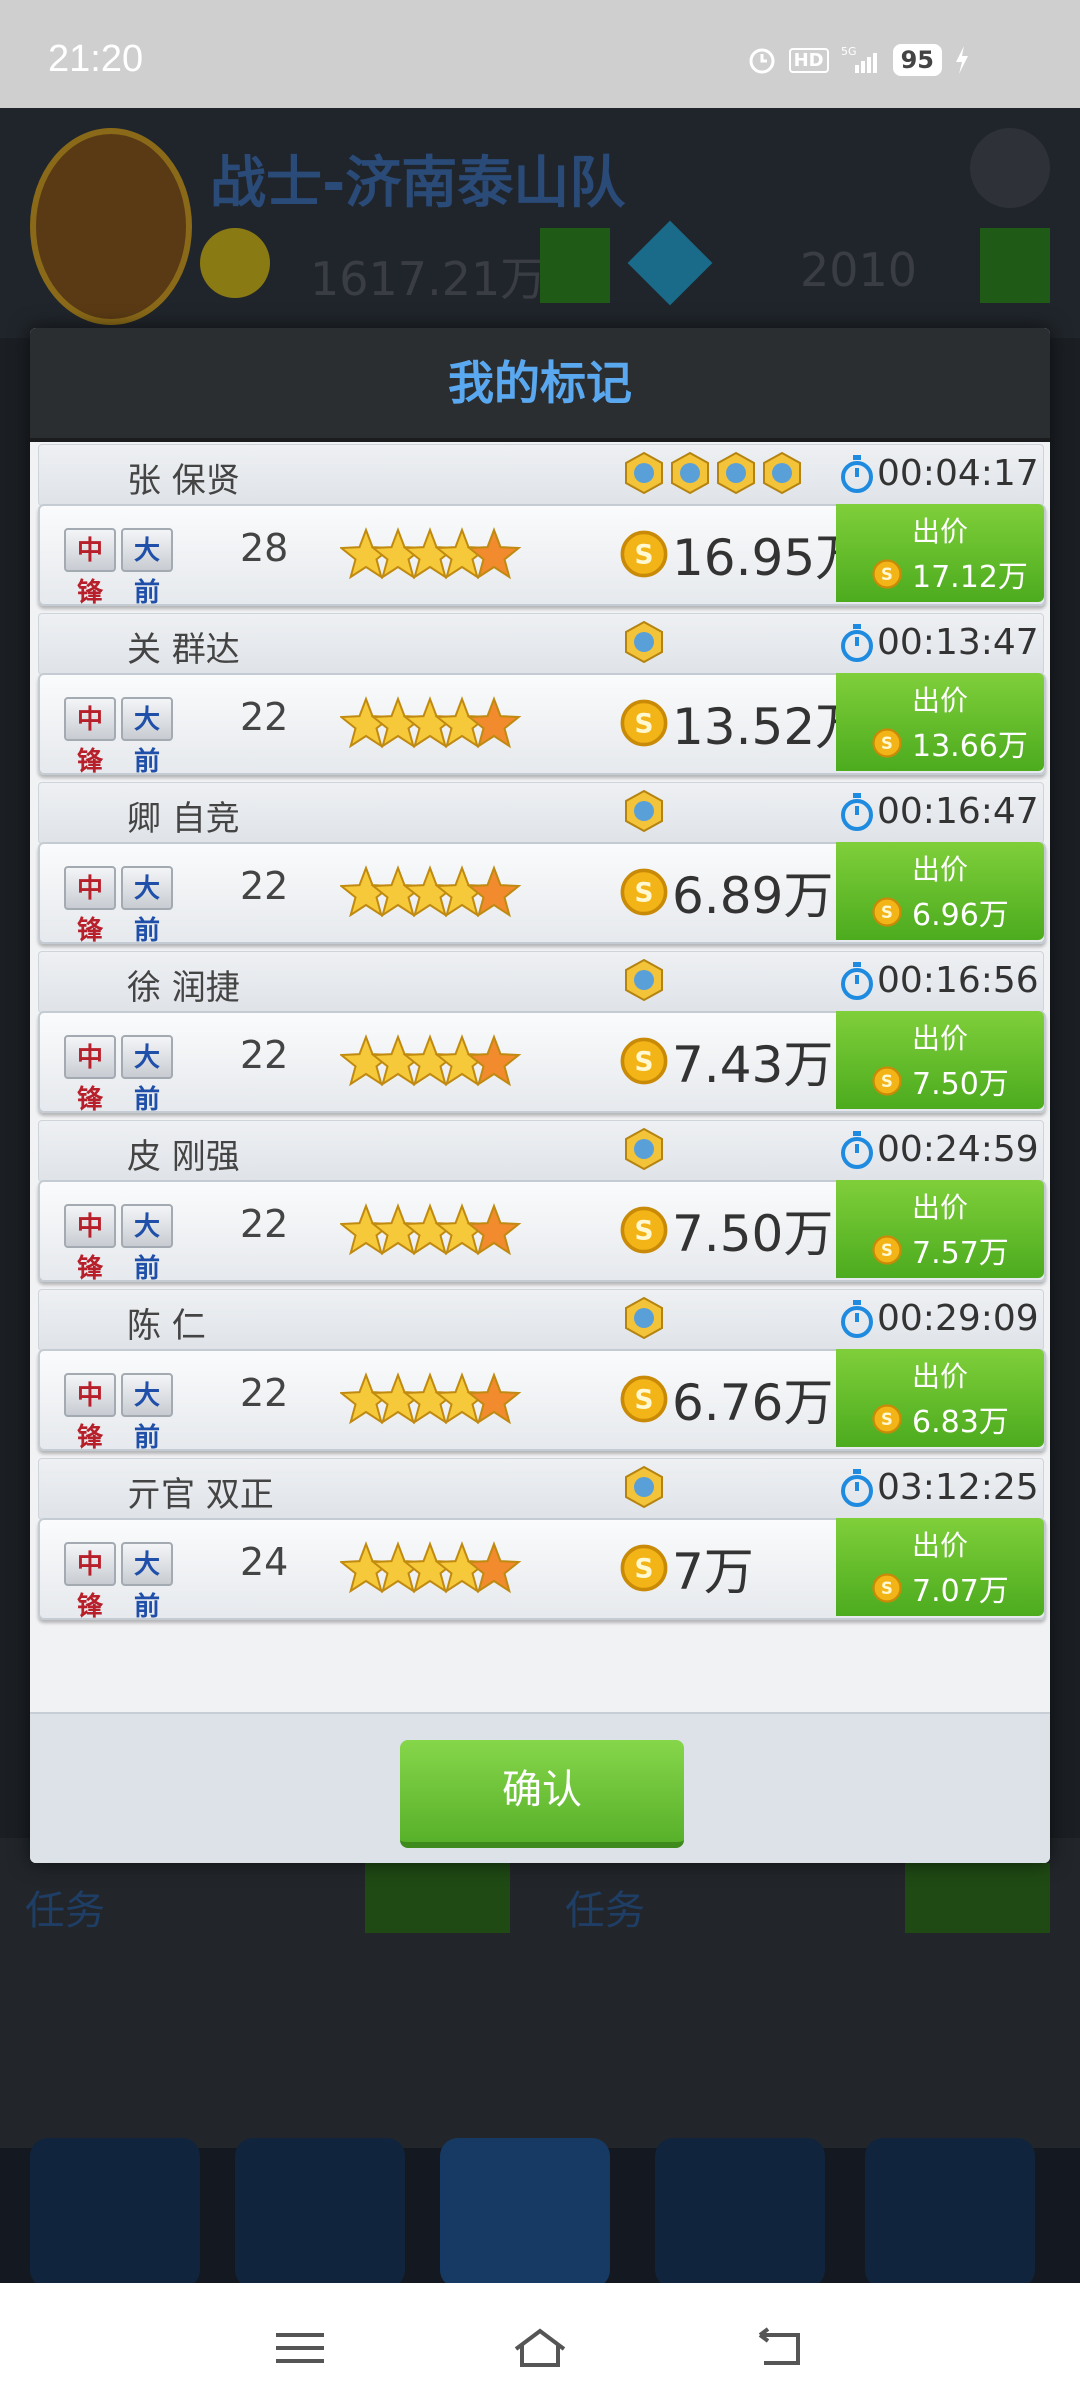 The image size is (1080, 2408). I want to click on add-coins-button, so click(575, 265).